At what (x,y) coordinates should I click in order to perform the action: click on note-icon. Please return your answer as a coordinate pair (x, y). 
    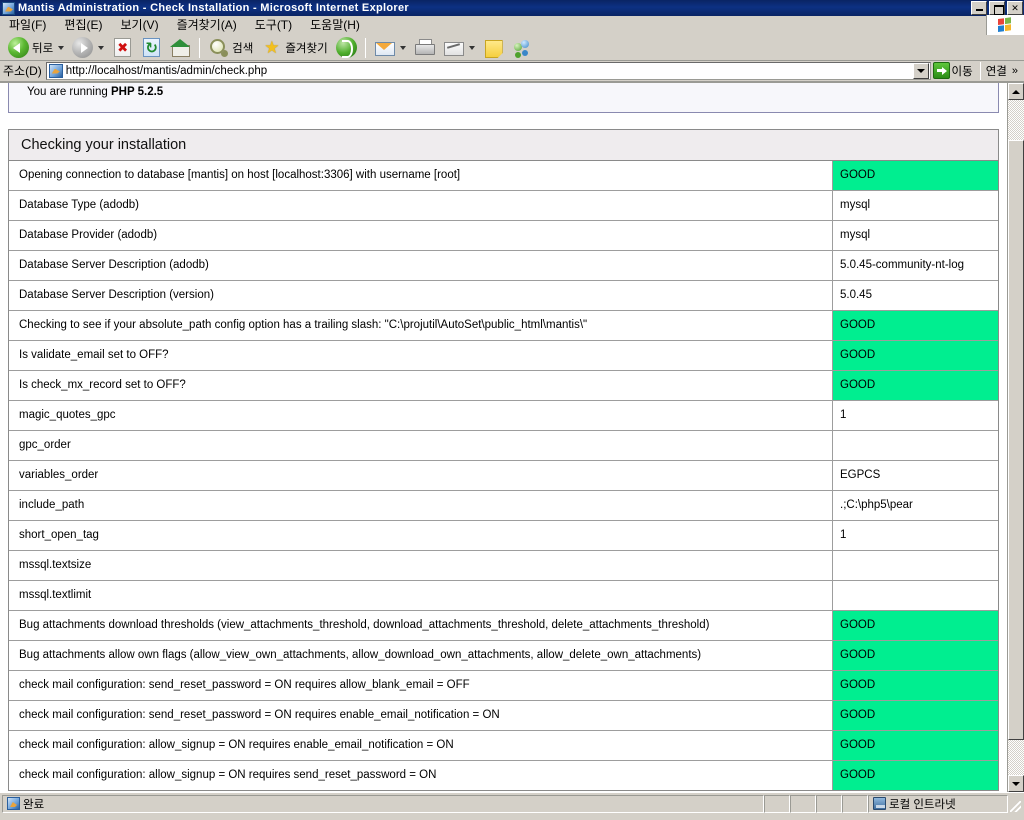
    Looking at the image, I should click on (493, 47).